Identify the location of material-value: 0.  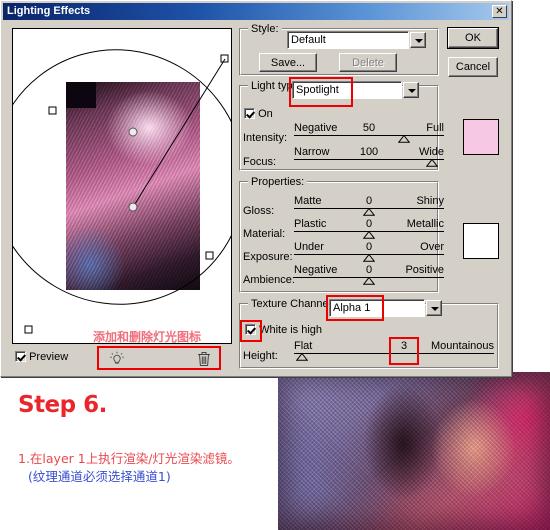
(369, 224).